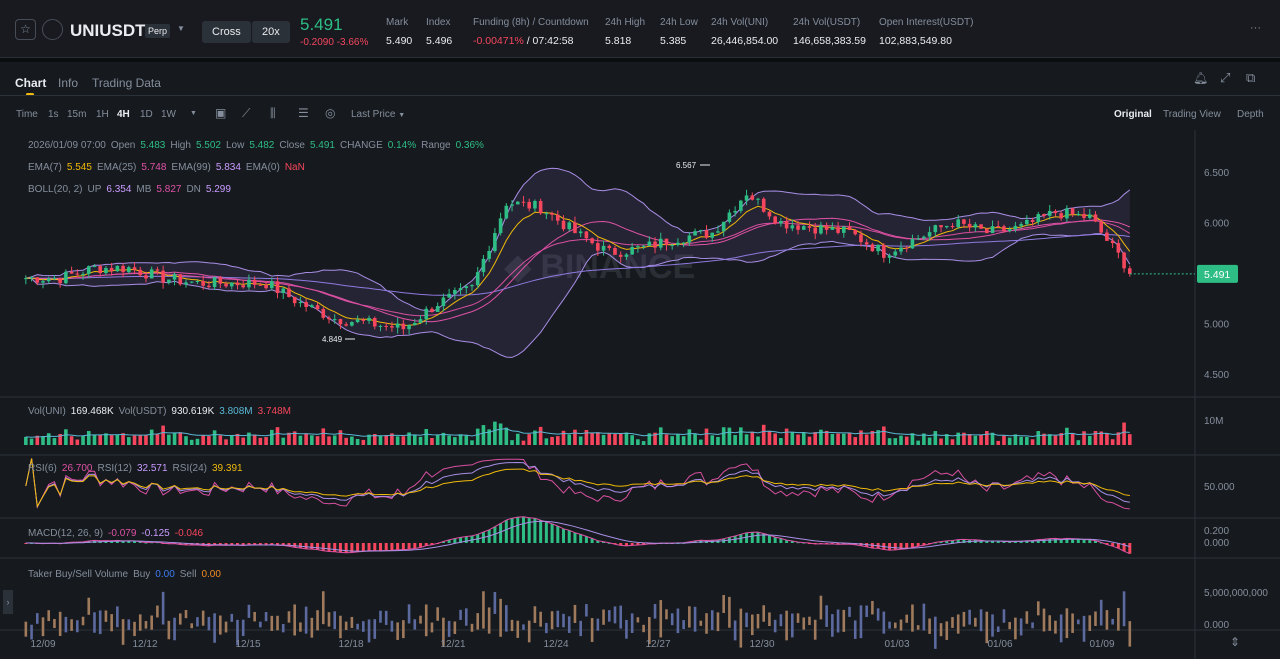  Describe the element at coordinates (127, 574) in the screenshot. I see `taker-legend: Taker Buy/Sell Volume Buy 0.00 Sell 0.00` at that location.